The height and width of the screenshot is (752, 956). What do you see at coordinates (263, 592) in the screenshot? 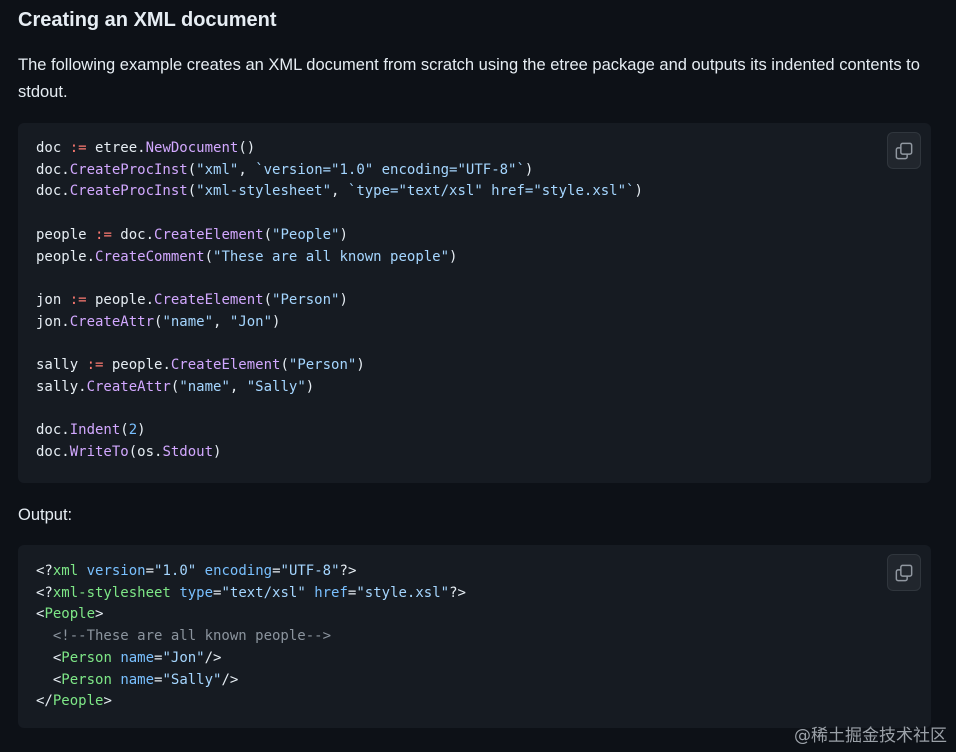
I see `code-token: "text/xsl"` at bounding box center [263, 592].